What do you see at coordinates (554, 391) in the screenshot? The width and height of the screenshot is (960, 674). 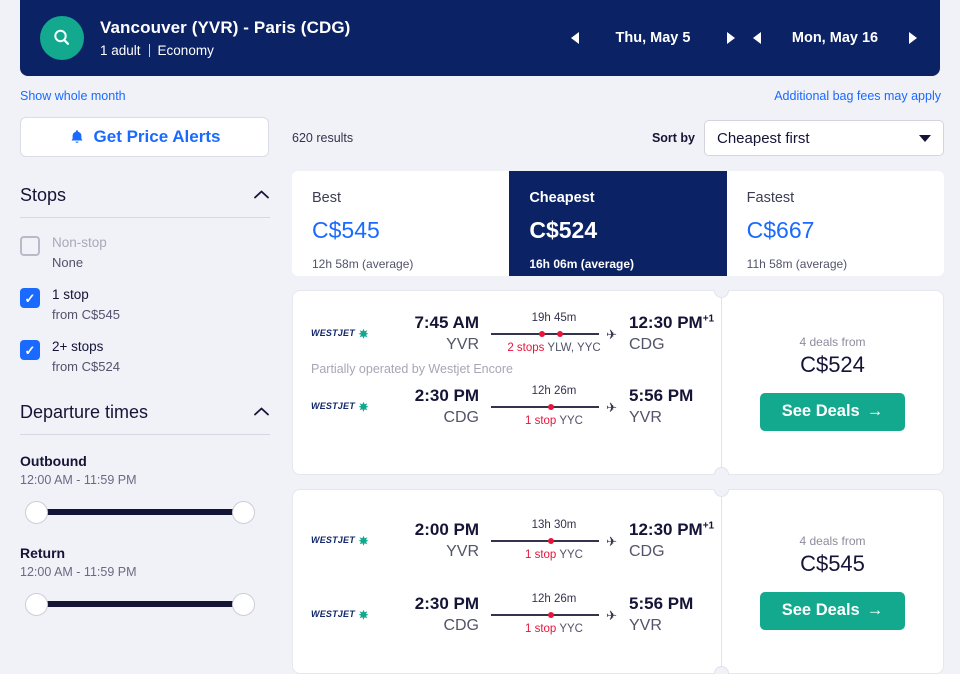 I see `leg-duration: 12h 26m` at bounding box center [554, 391].